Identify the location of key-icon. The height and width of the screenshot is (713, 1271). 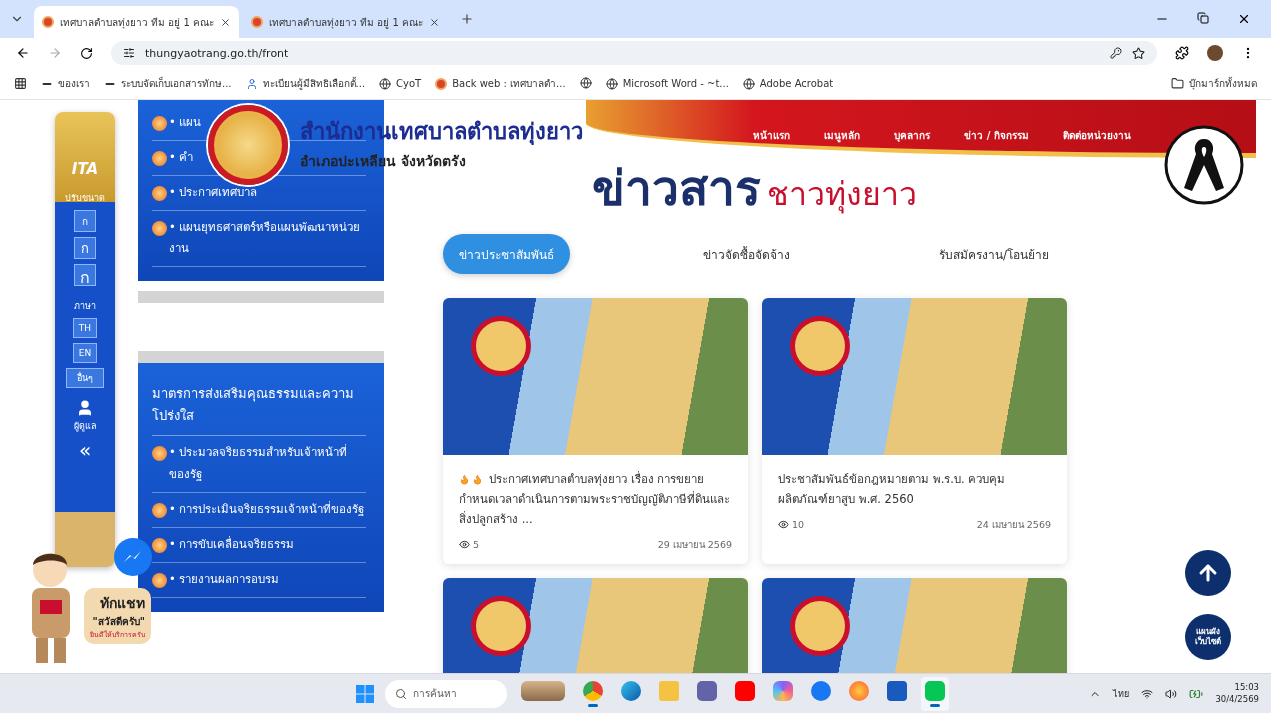
(1116, 53).